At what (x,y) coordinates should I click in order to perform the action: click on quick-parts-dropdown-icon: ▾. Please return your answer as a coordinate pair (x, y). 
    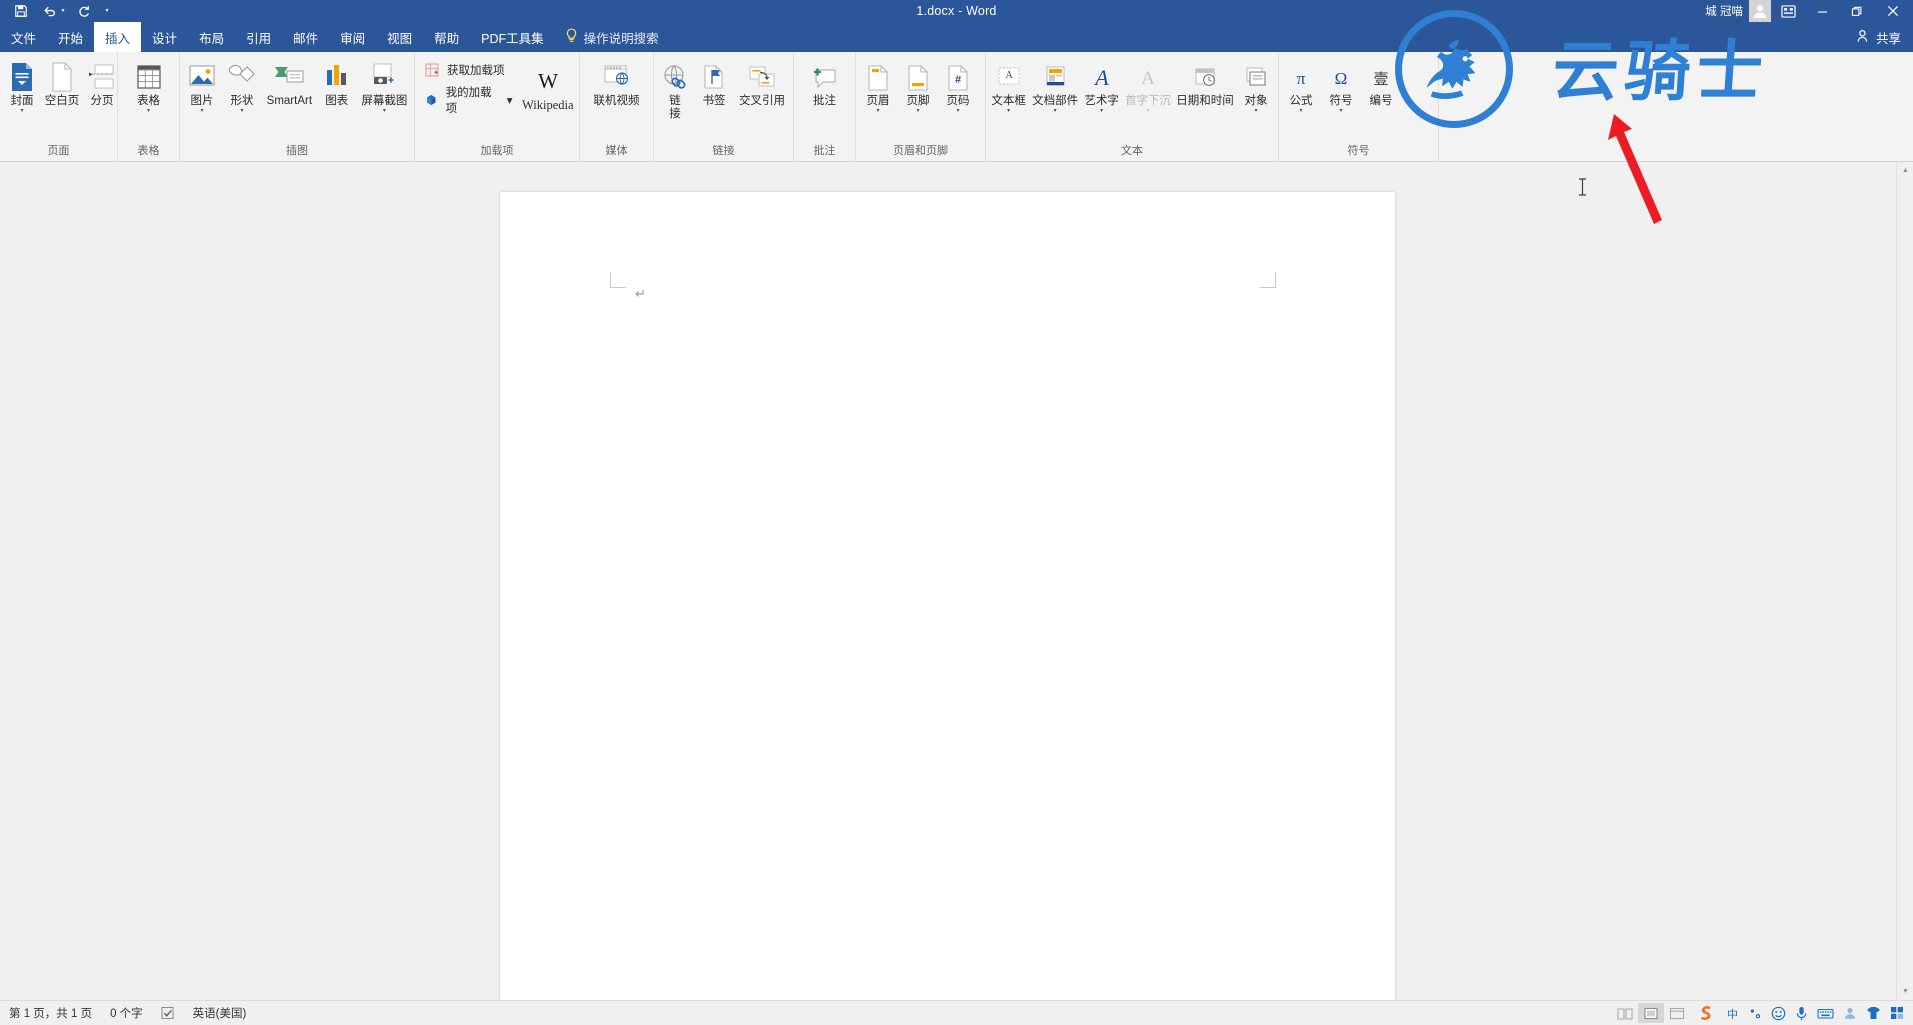
    Looking at the image, I should click on (1055, 112).